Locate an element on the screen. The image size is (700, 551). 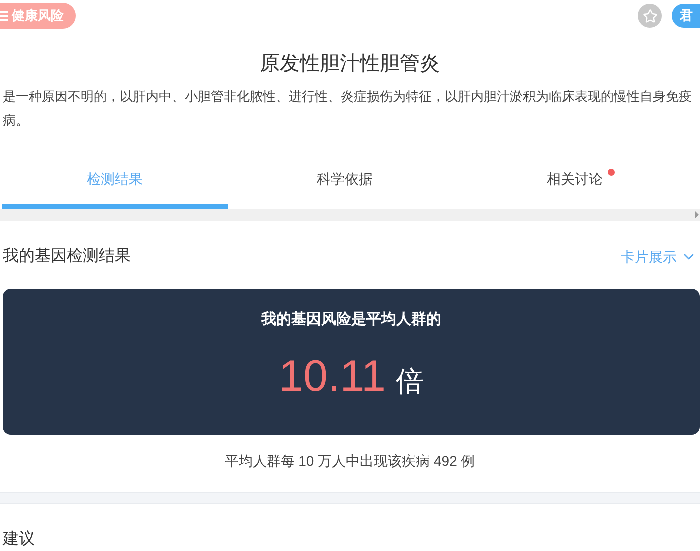
category-button: 健康风险 is located at coordinates (38, 16).